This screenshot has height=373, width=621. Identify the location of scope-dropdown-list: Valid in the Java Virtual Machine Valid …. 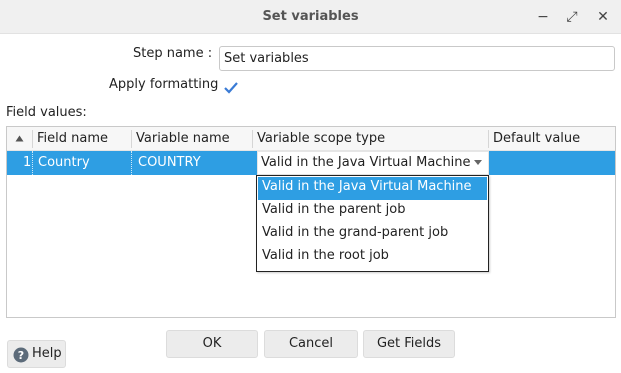
(372, 223).